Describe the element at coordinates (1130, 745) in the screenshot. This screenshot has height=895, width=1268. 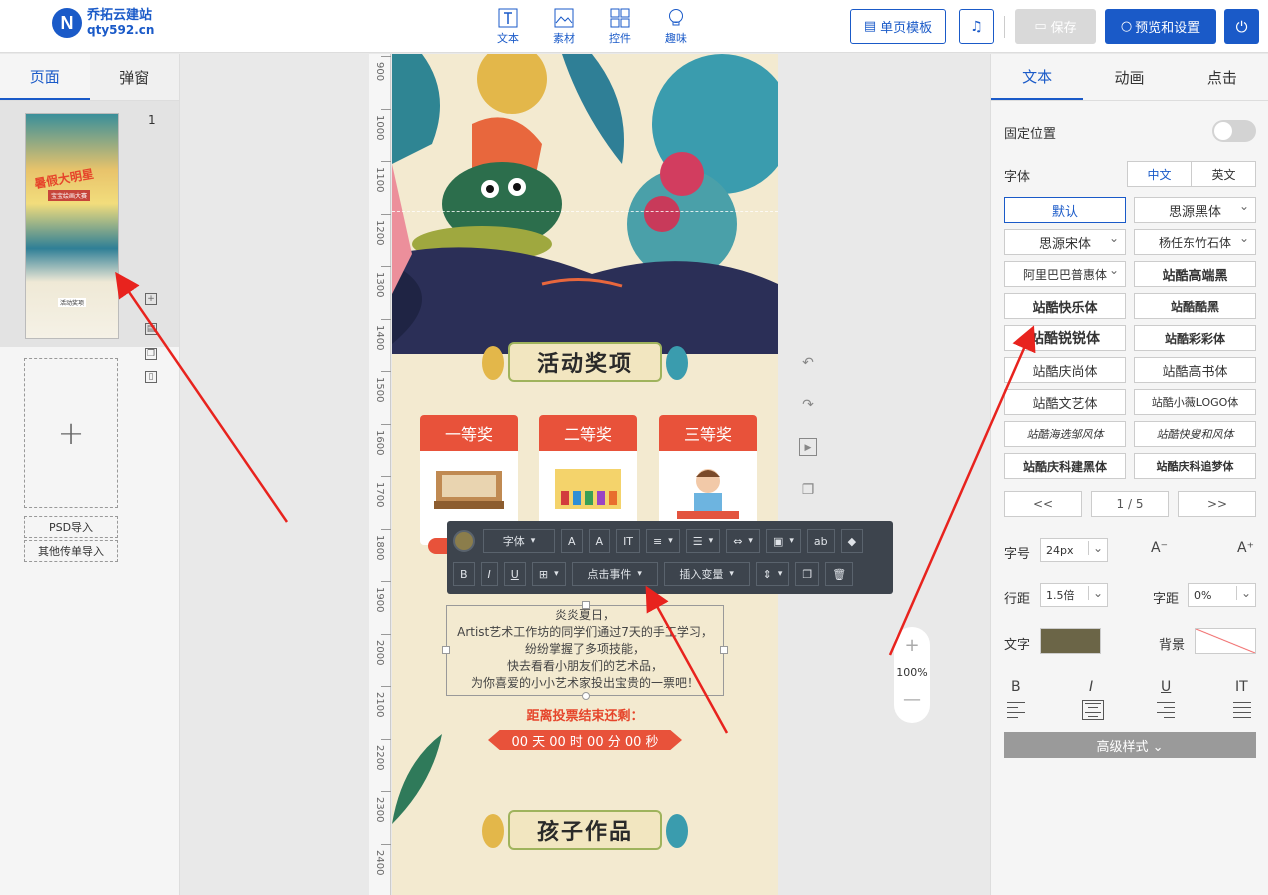
I see `advanced-style-button: 高级样式 ⌄` at that location.